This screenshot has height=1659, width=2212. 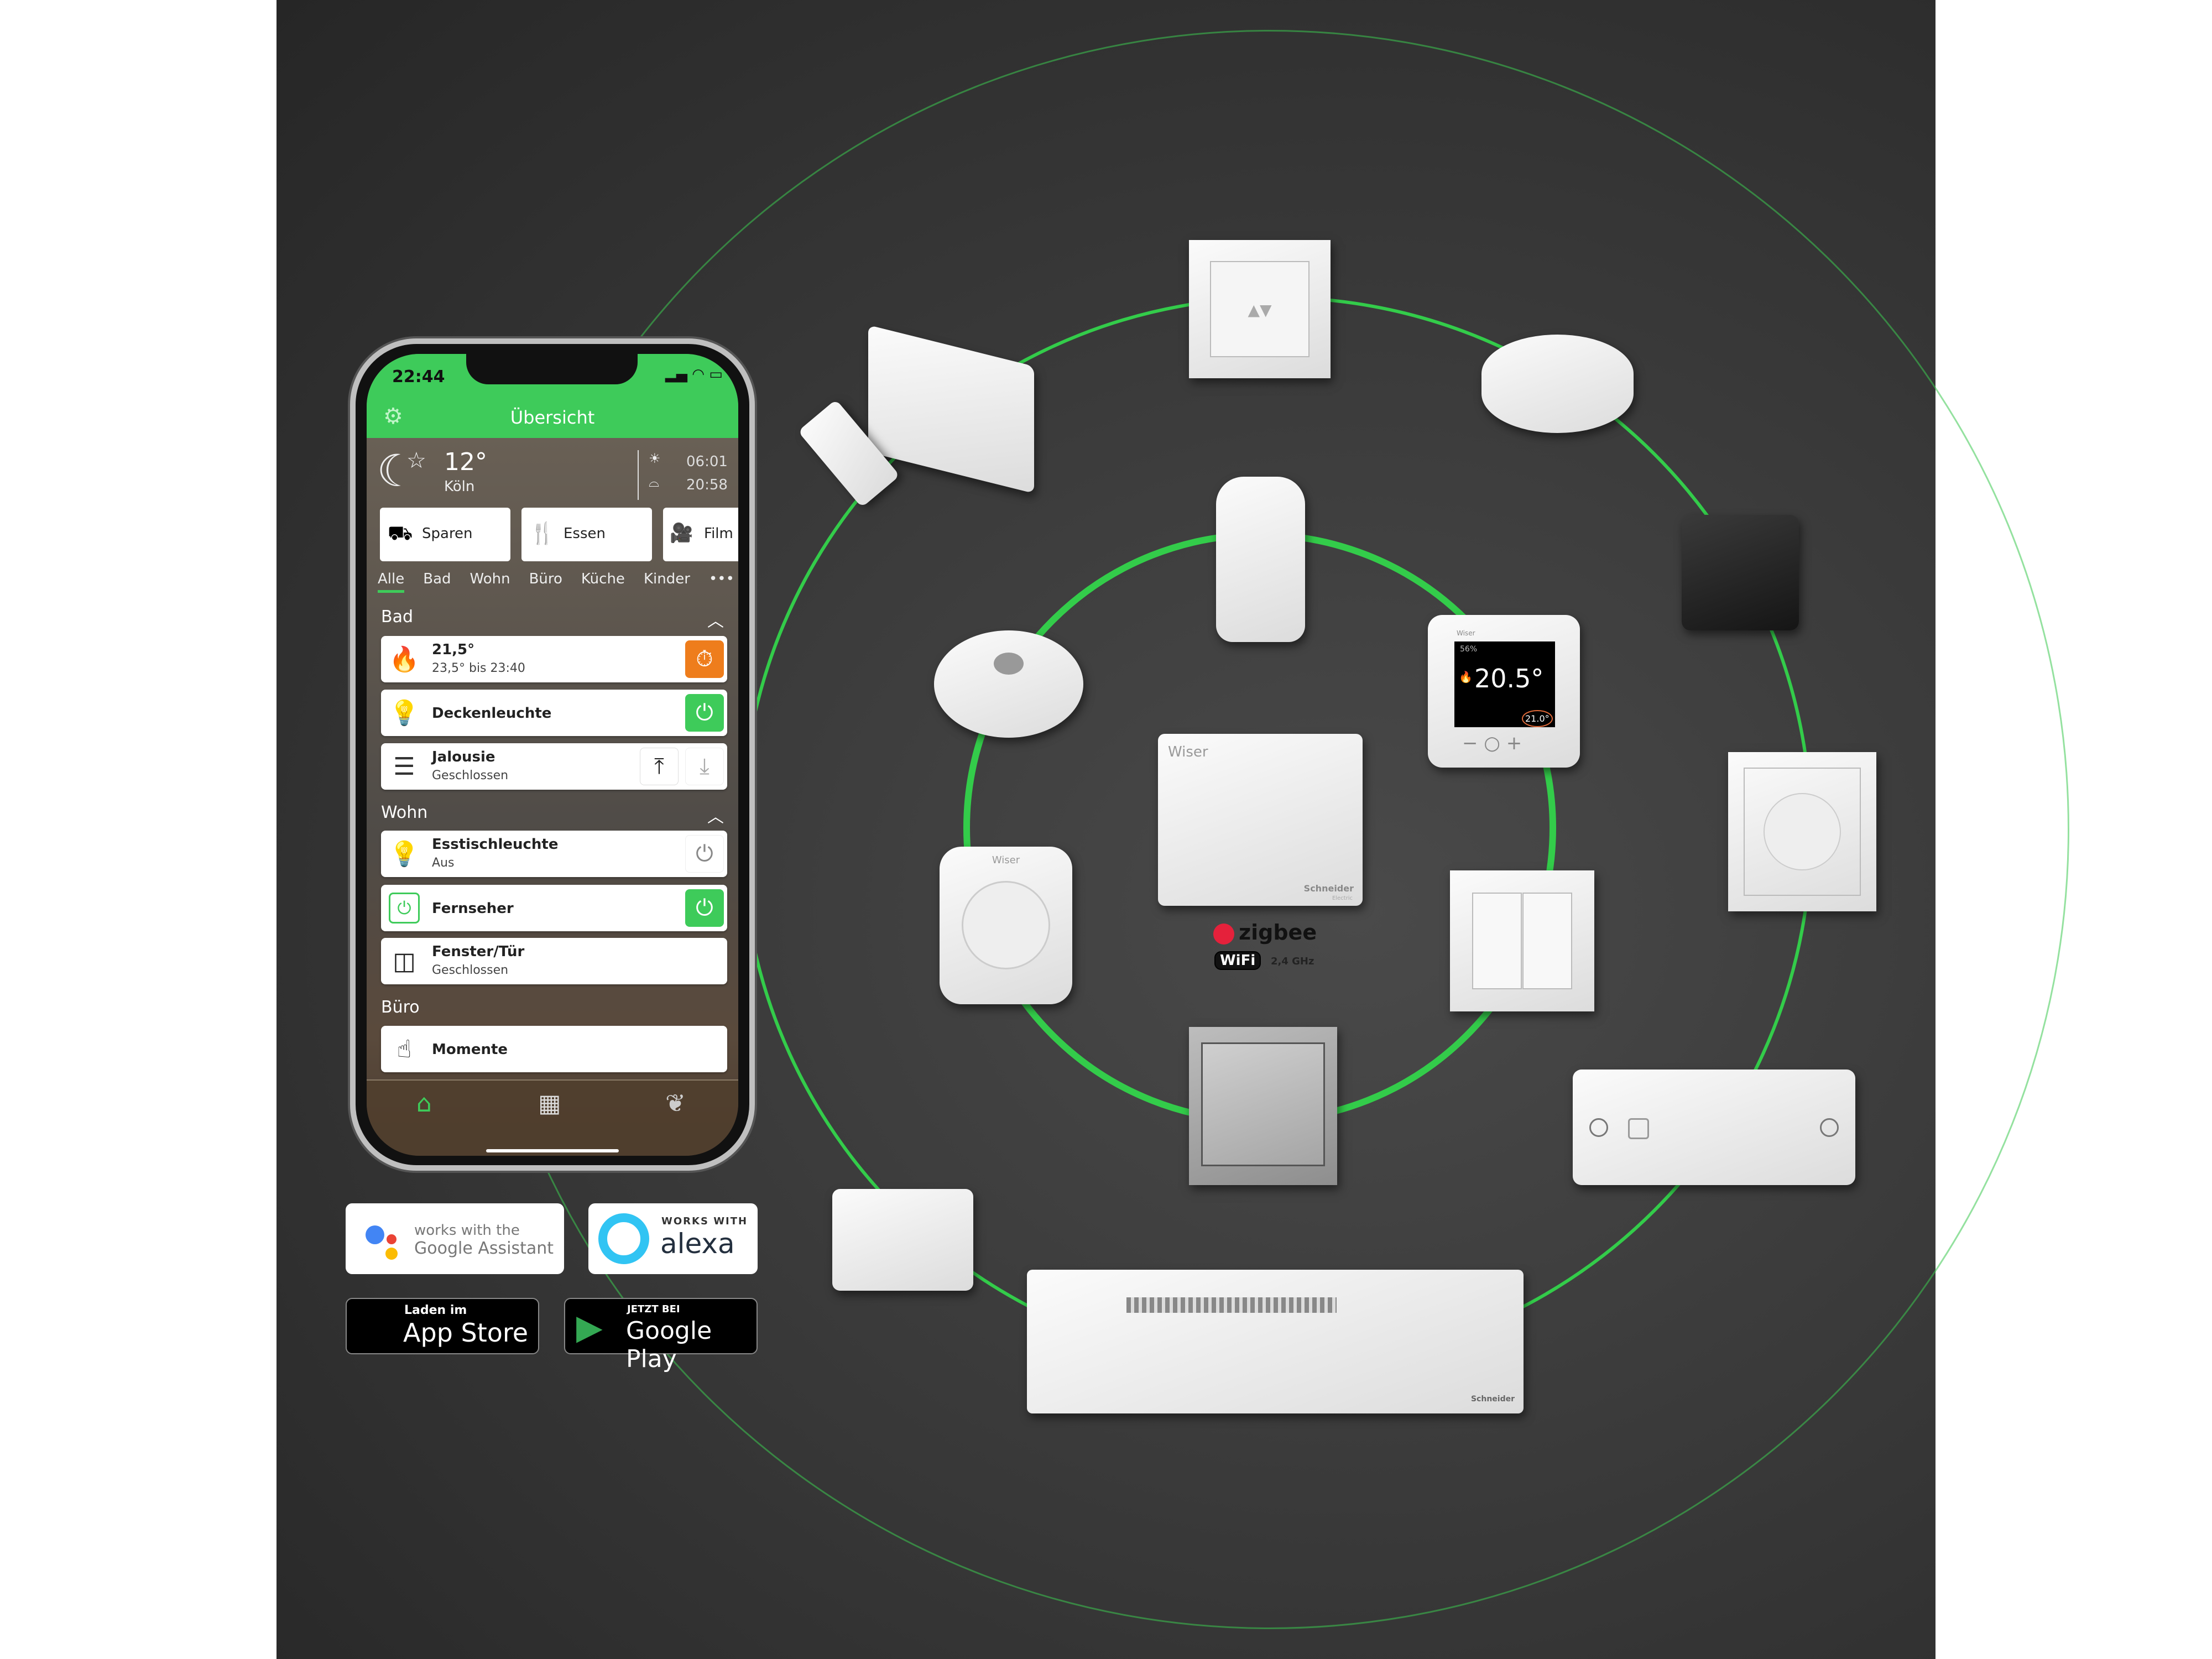 What do you see at coordinates (401, 534) in the screenshot?
I see `savings-icon: ⛟` at bounding box center [401, 534].